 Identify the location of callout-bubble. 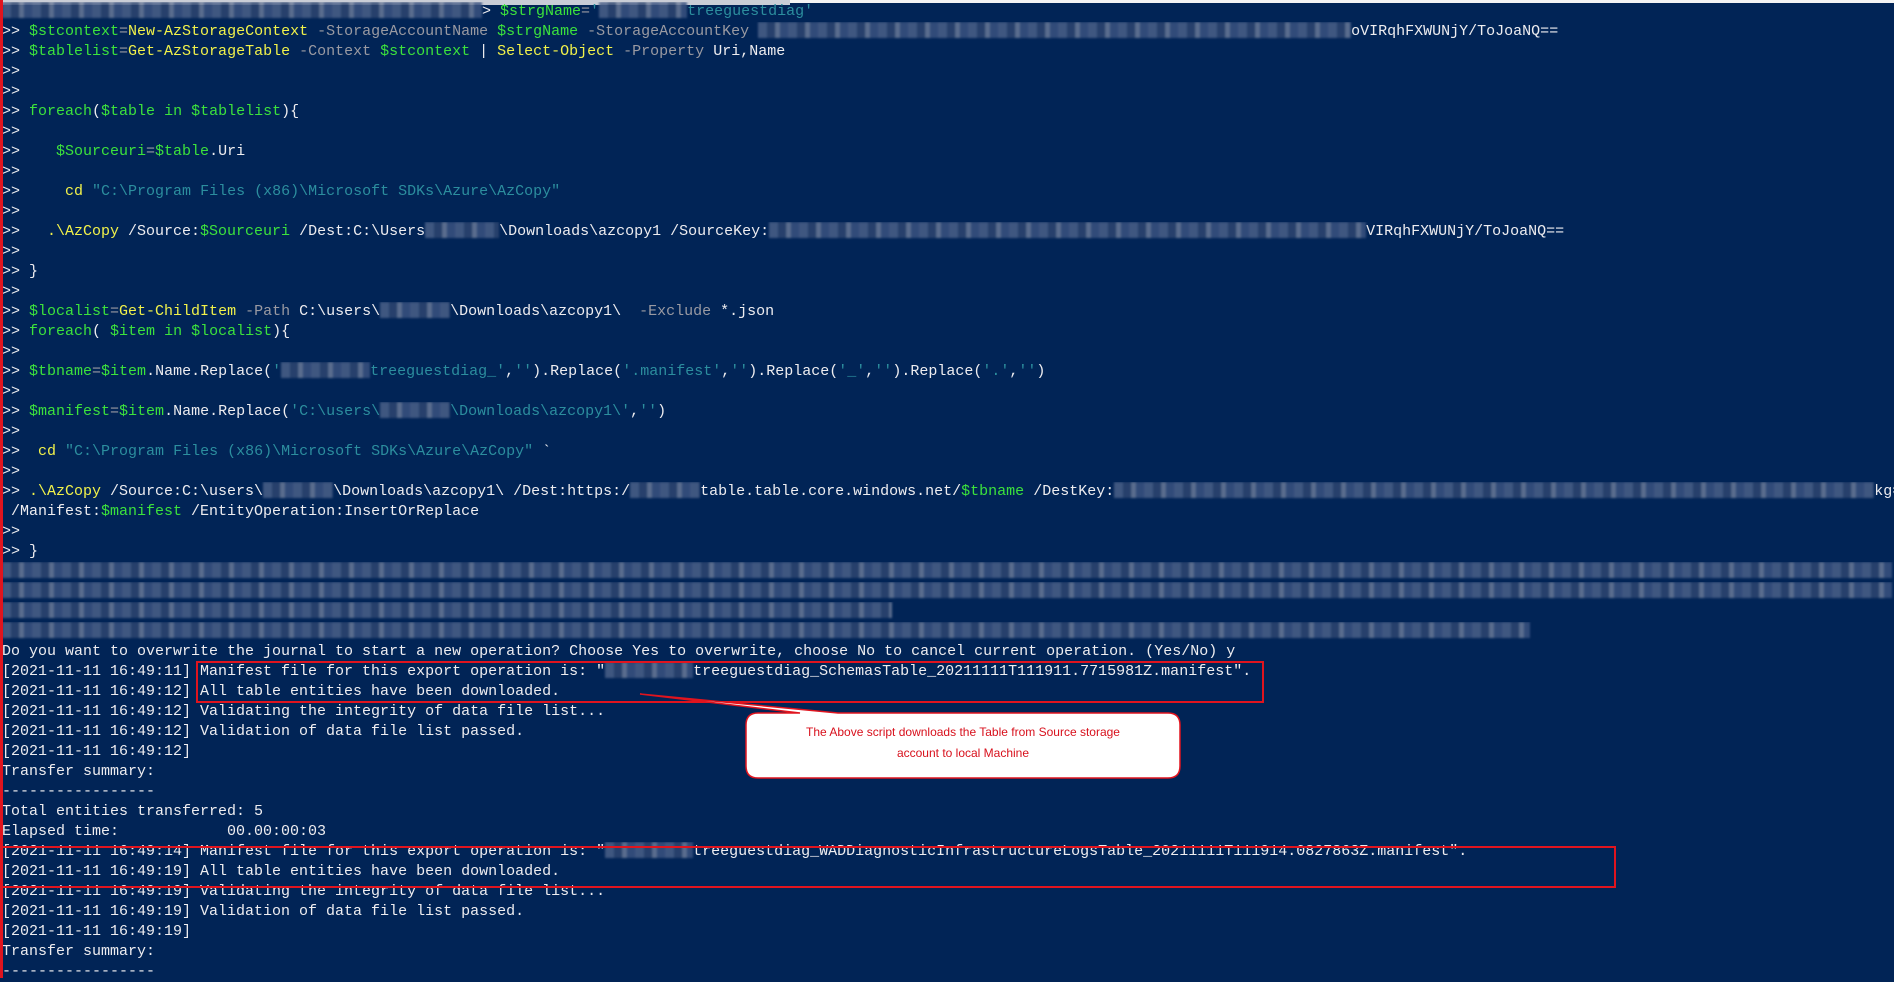
(910, 736).